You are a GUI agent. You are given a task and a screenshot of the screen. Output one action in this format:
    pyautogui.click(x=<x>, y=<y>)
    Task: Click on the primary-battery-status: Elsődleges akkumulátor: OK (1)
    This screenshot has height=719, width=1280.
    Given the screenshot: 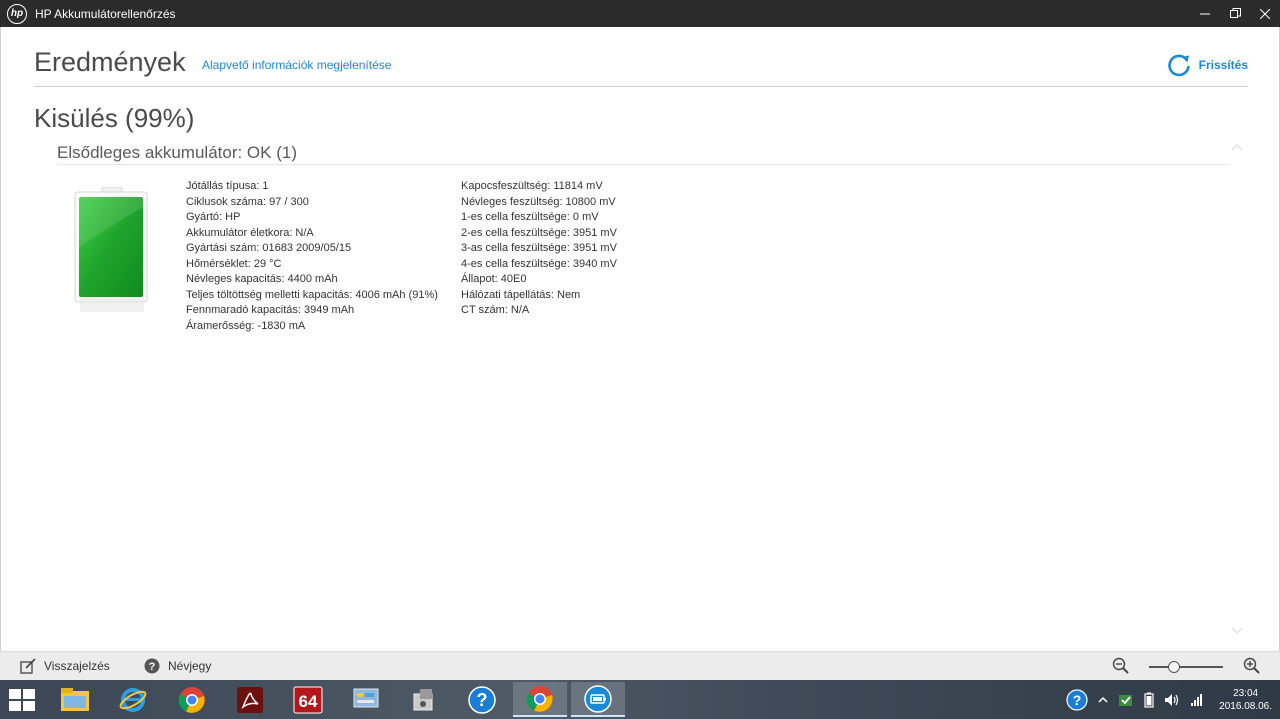 What is the action you would take?
    pyautogui.click(x=177, y=152)
    